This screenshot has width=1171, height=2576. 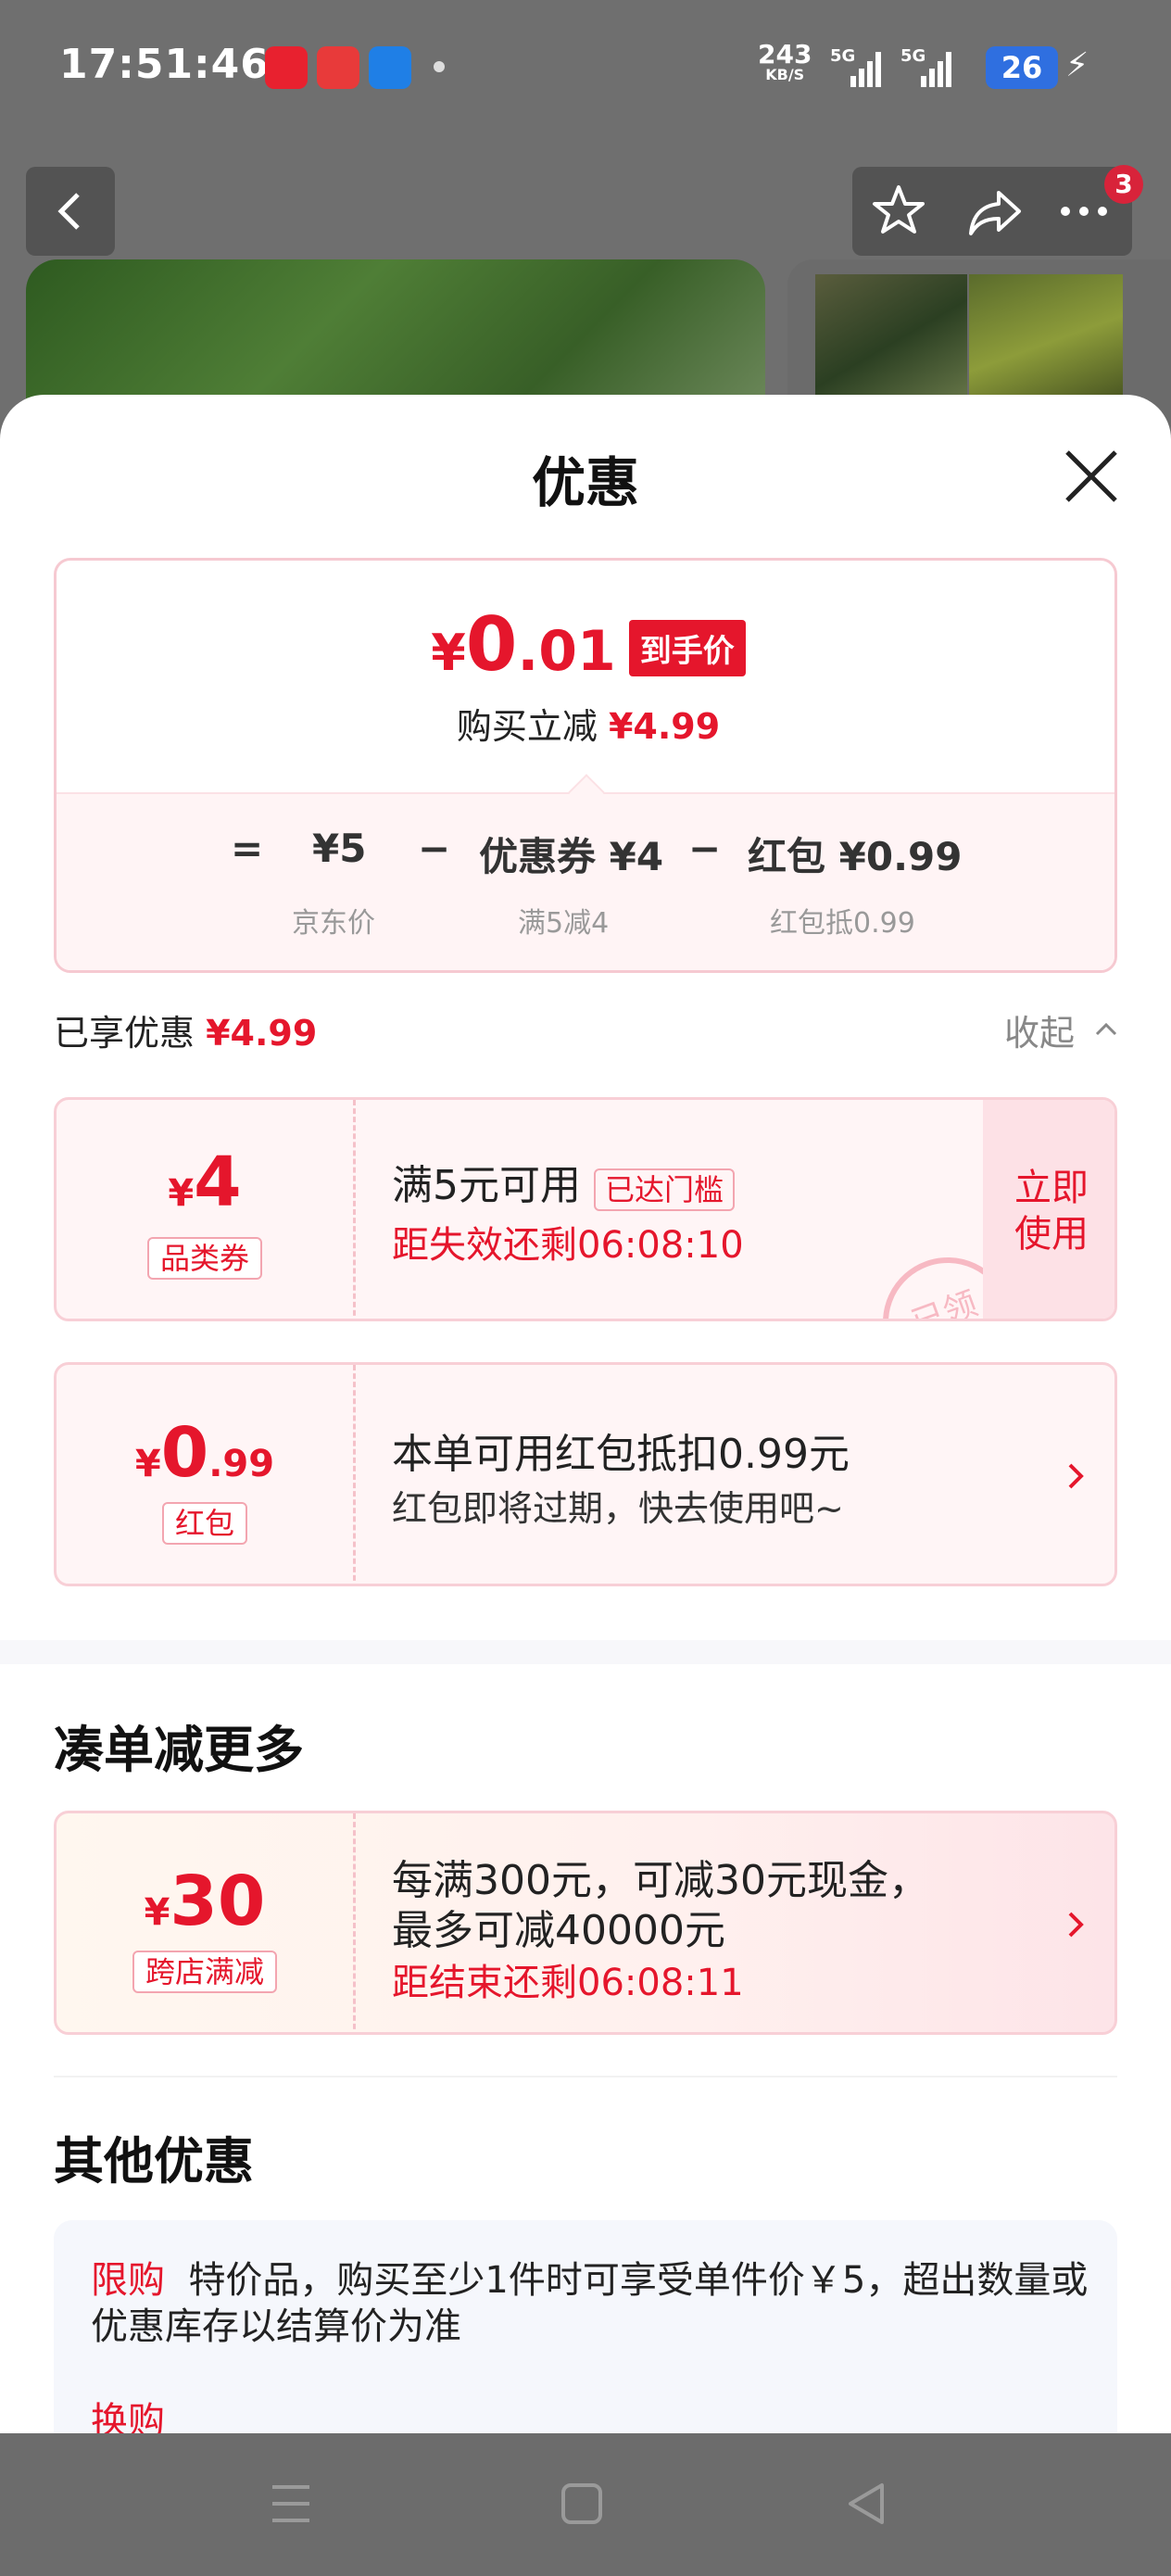 I want to click on use-now-button: 立即 使用, so click(x=1048, y=1209).